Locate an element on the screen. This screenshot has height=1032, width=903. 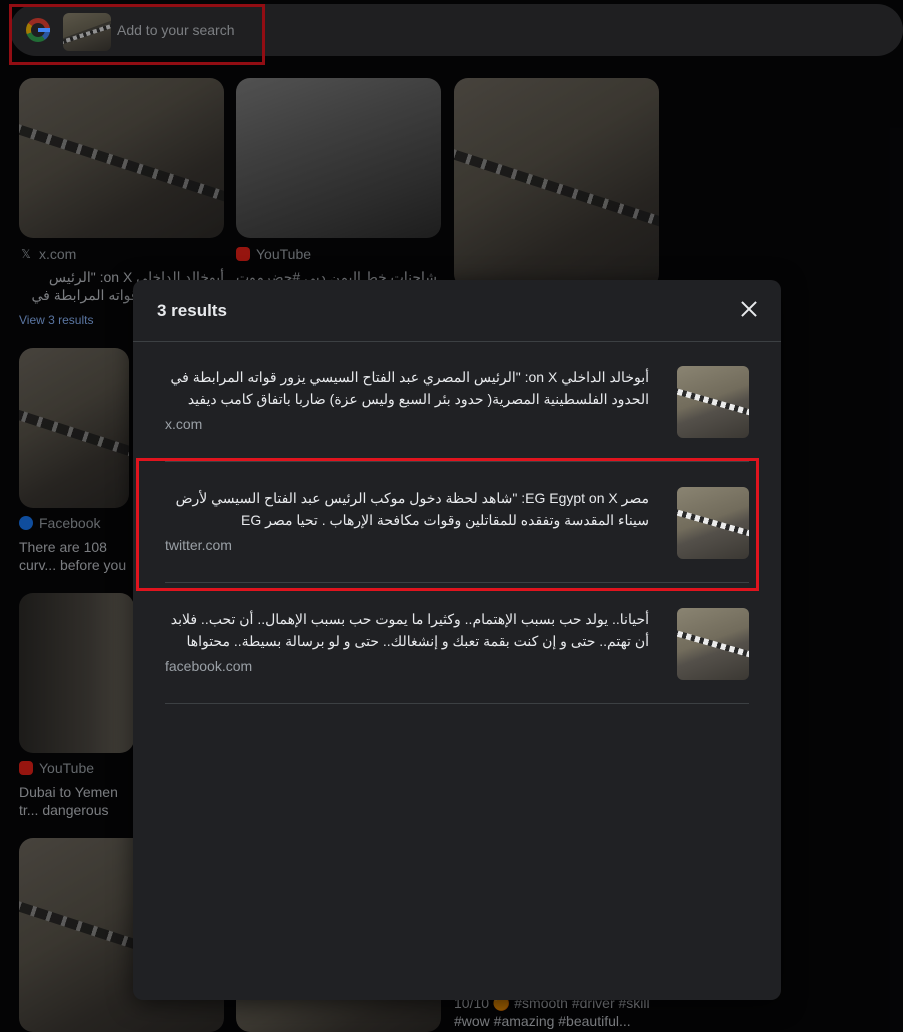
result-domain: x.com is located at coordinates (184, 424).